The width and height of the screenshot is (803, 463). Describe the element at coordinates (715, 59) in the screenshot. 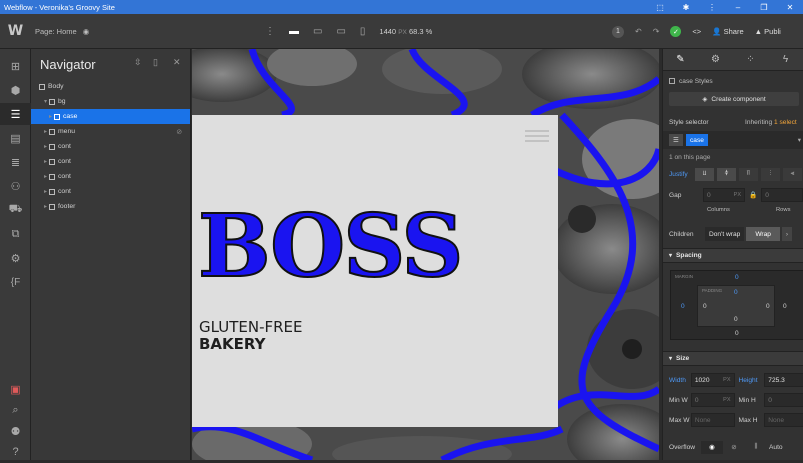

I see `settings-tab-gear-icon: ⚙` at that location.